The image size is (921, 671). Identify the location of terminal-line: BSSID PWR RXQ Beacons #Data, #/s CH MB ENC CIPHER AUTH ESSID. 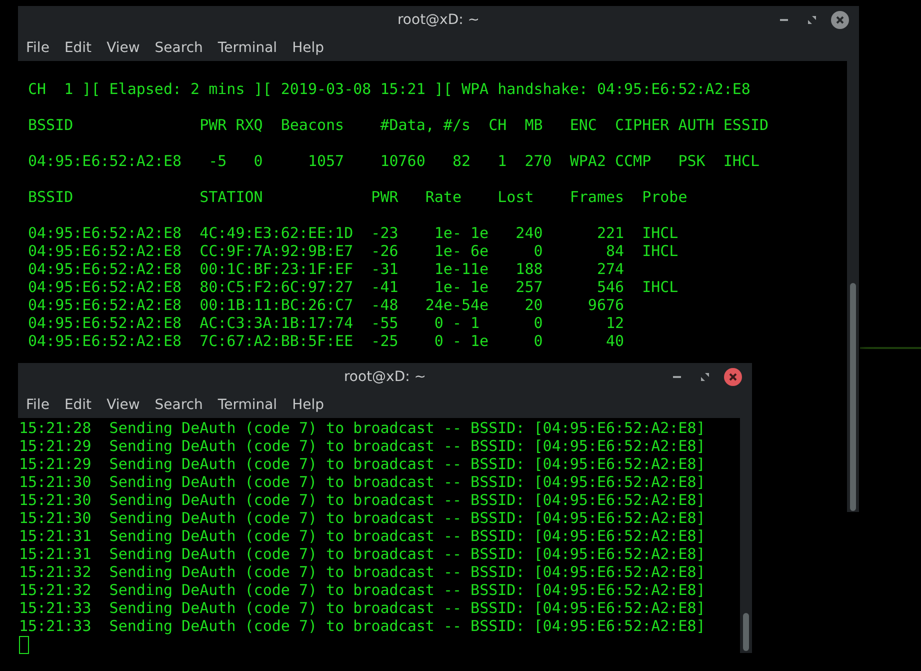
(398, 125).